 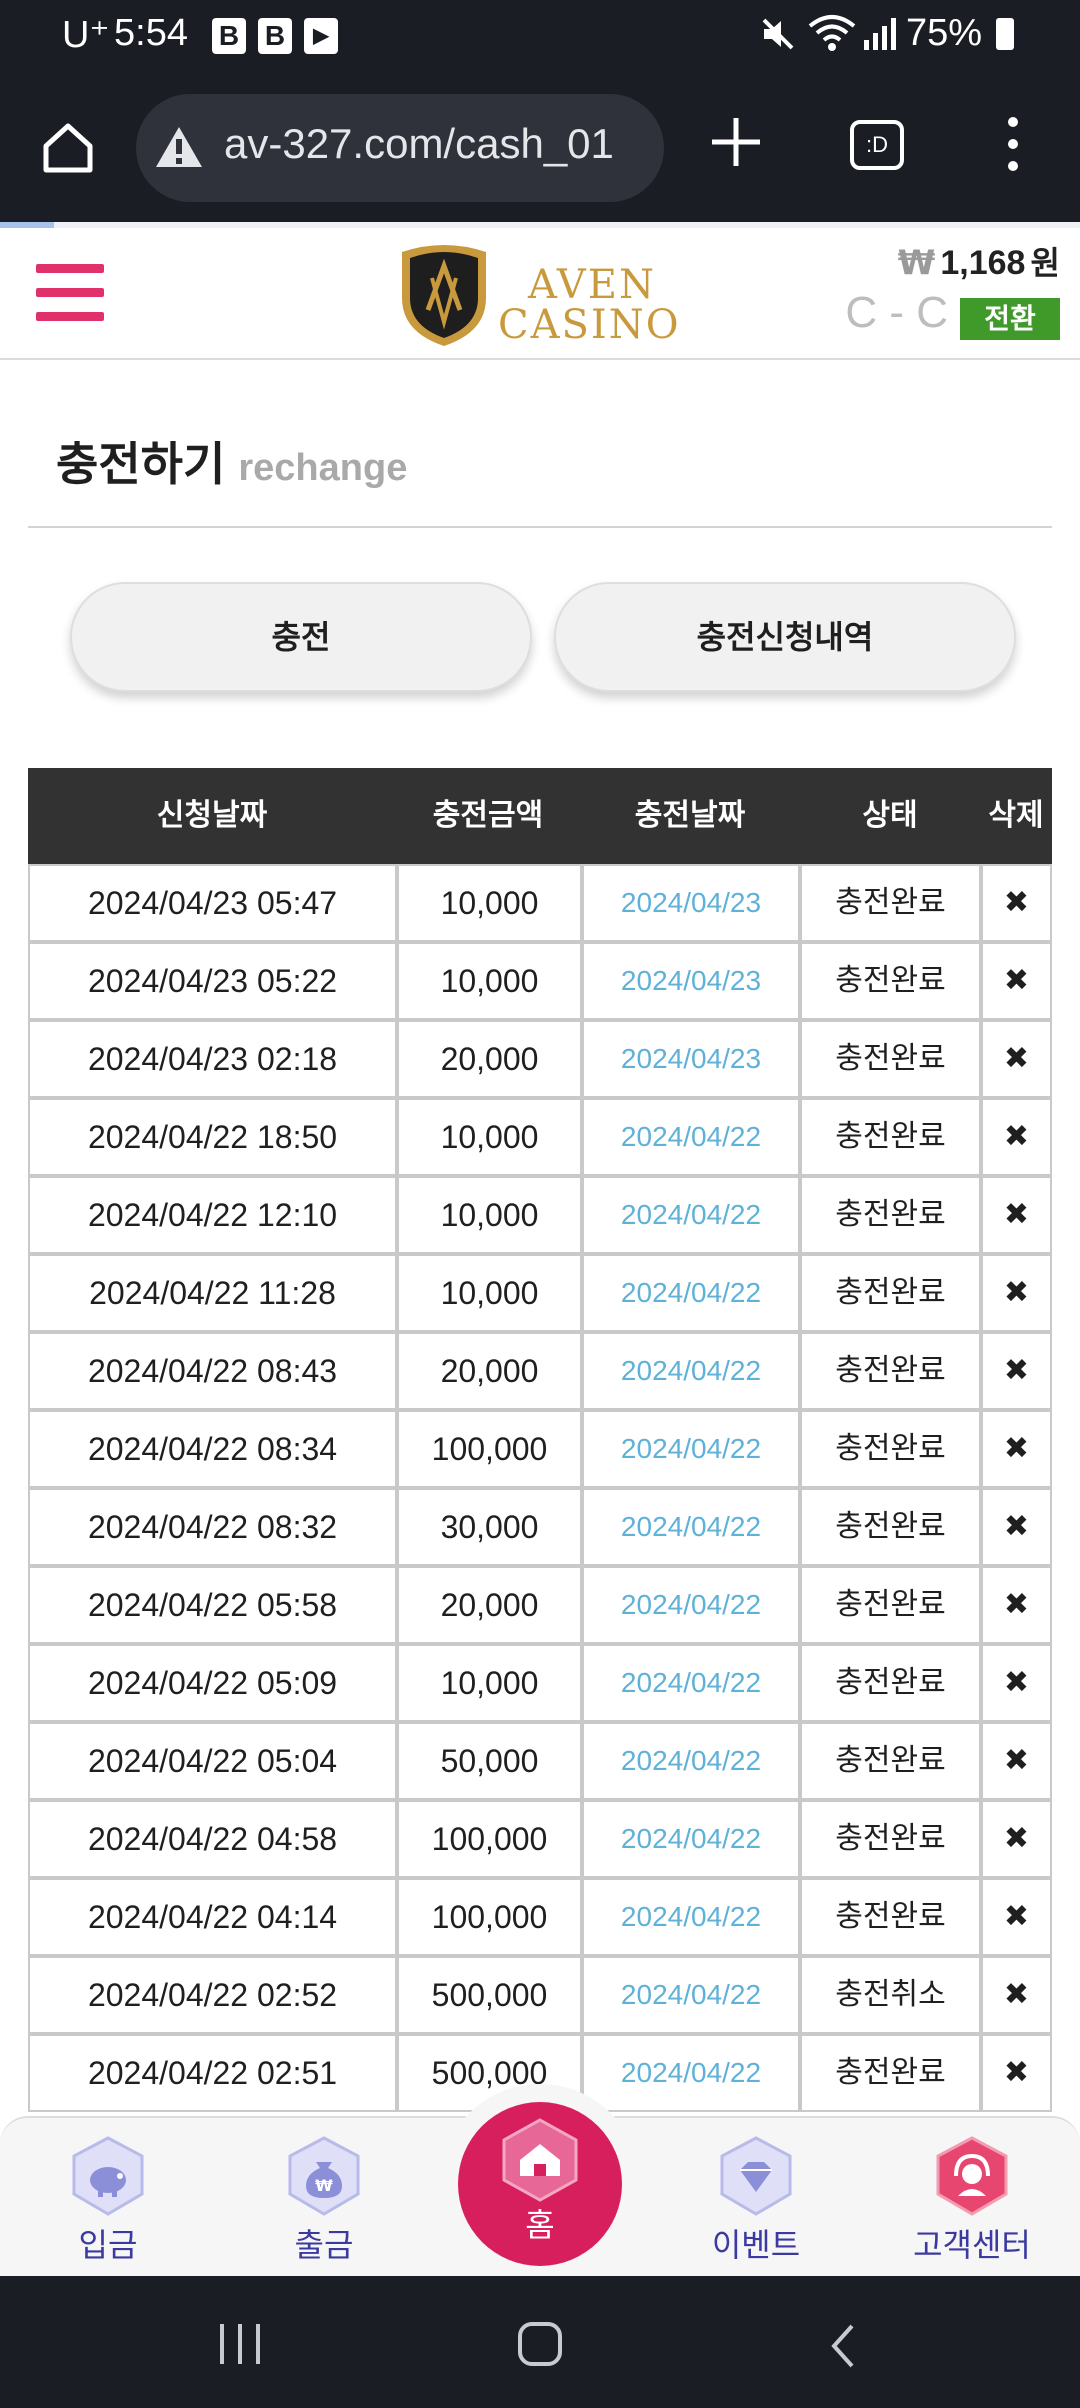 I want to click on browser-toolbar: av-327.com/cash_01 :D, so click(x=540, y=147).